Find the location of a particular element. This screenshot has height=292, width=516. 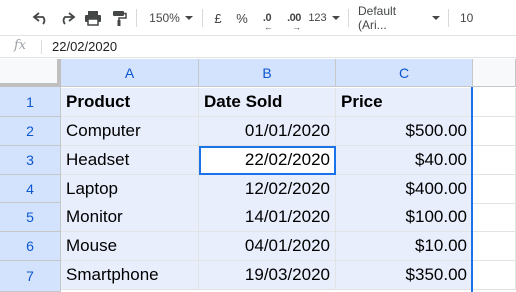

fx-label: fx is located at coordinates (20, 45).